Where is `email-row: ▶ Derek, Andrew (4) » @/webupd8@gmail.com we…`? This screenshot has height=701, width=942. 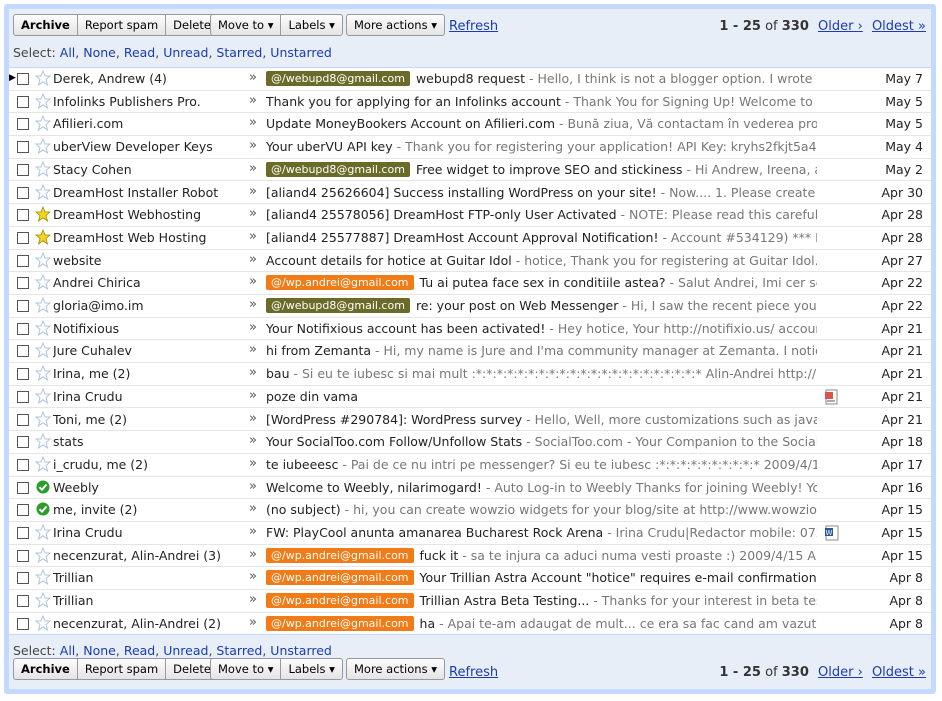 email-row: ▶ Derek, Andrew (4) » @/webupd8@gmail.com we… is located at coordinates (470, 79).